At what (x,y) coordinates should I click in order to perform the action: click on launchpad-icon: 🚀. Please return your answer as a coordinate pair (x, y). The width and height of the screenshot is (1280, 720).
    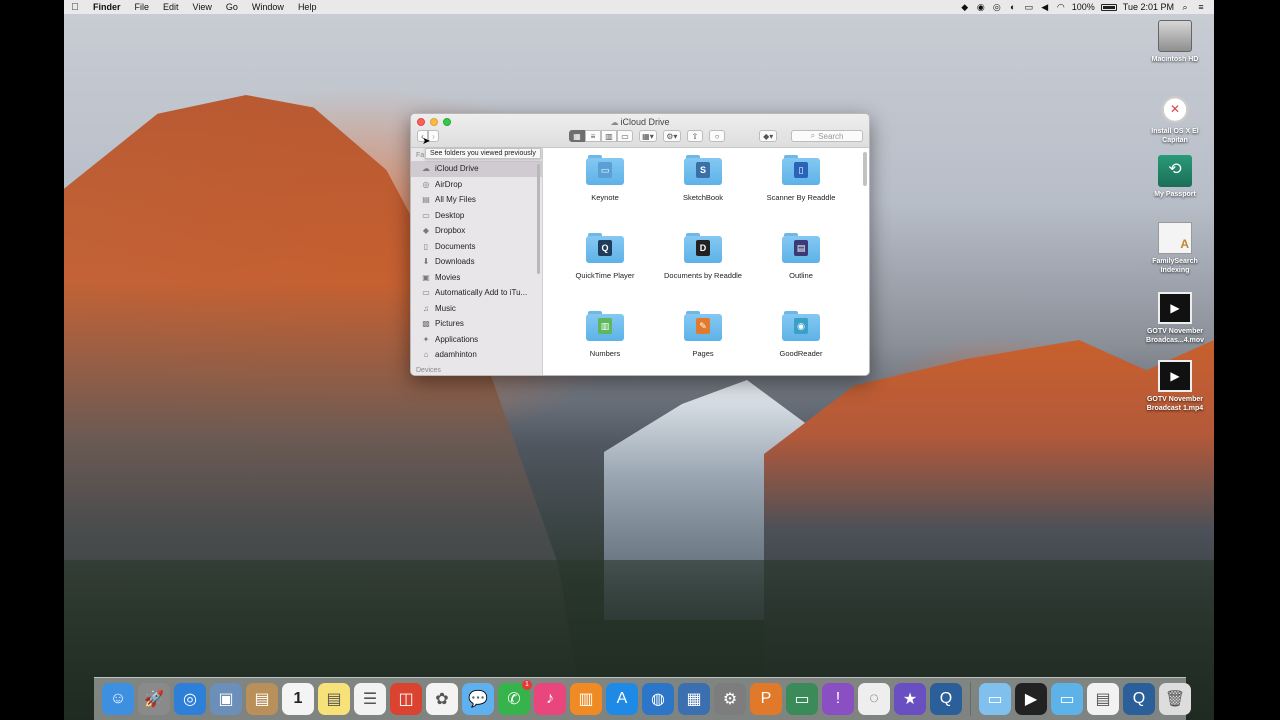
    Looking at the image, I should click on (154, 699).